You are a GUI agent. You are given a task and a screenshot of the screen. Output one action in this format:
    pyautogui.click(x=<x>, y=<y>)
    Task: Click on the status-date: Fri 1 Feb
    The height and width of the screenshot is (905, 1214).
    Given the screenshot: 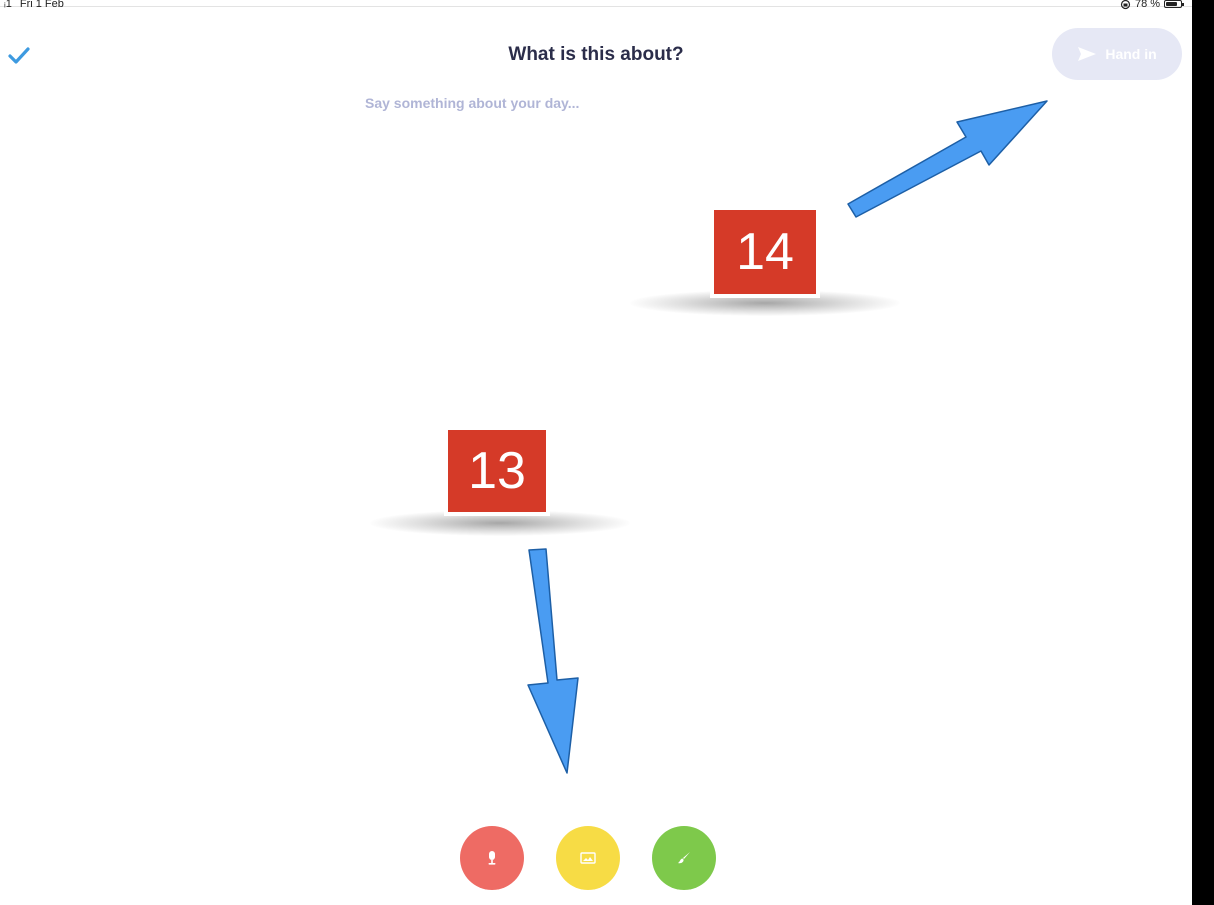 What is the action you would take?
    pyautogui.click(x=41, y=5)
    